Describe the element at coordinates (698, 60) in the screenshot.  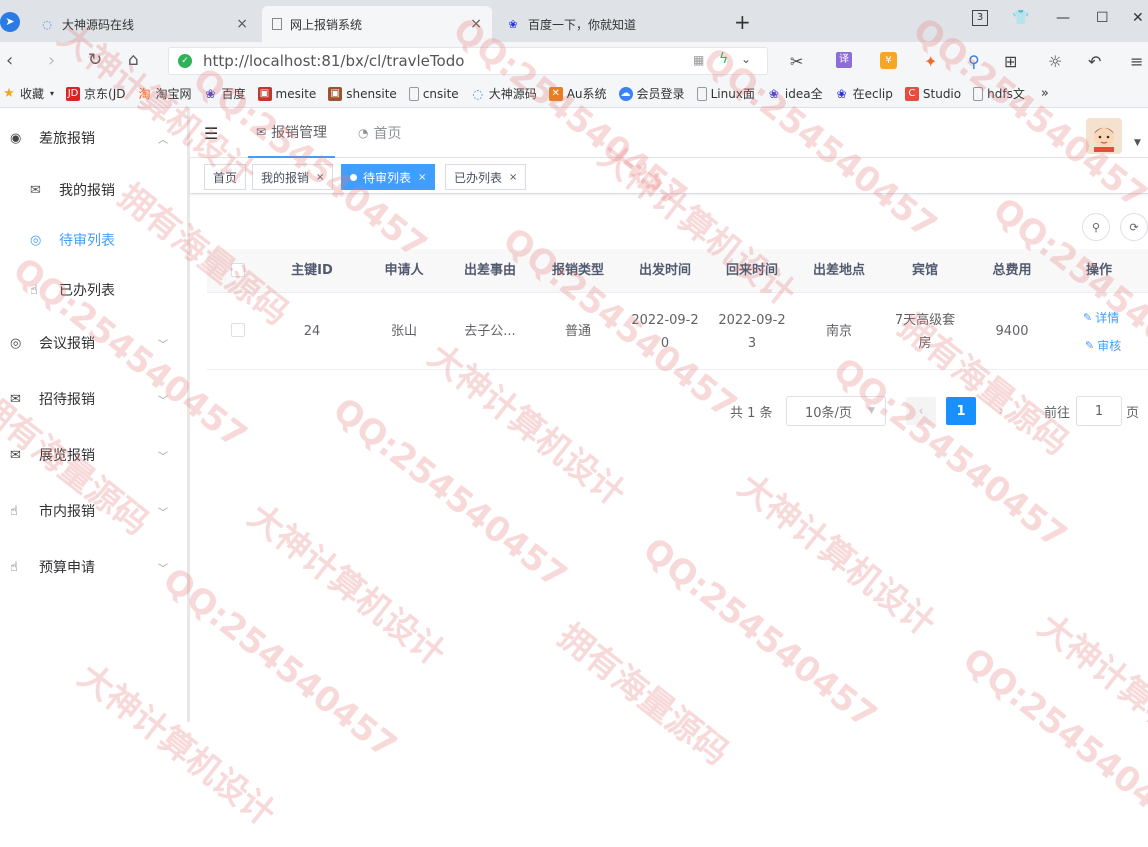
I see `qr-code-icon: ▦` at that location.